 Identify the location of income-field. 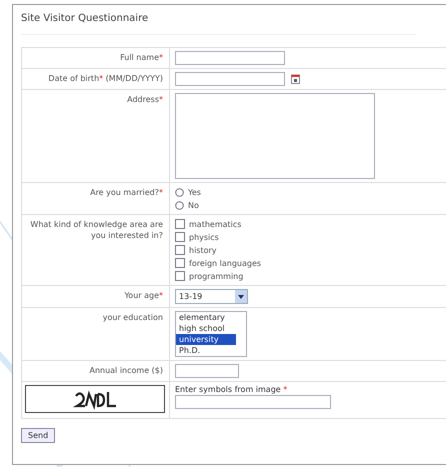
(207, 371).